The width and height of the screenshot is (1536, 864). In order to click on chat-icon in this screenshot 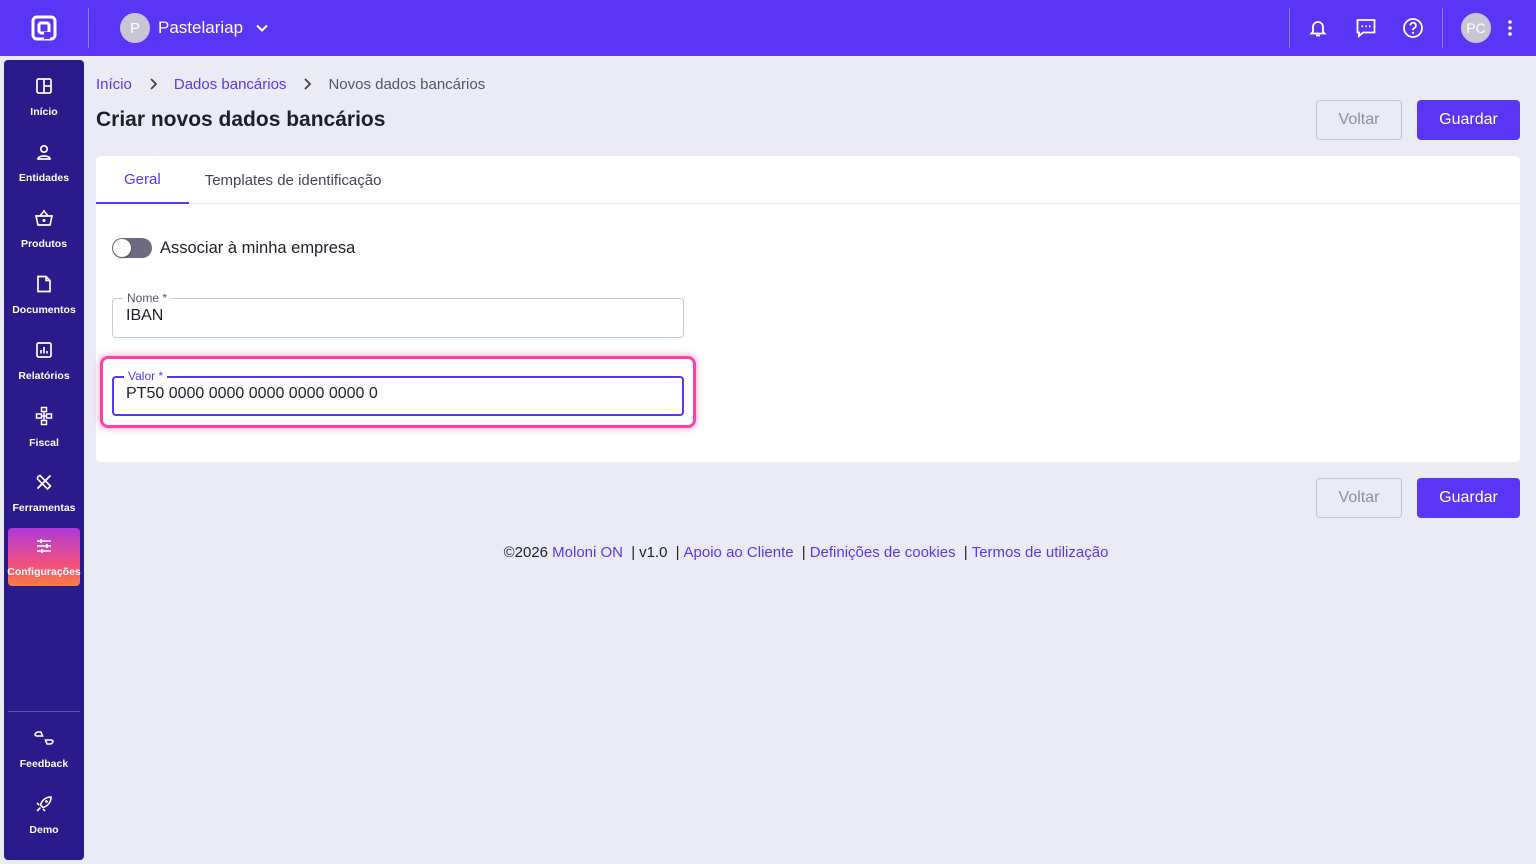, I will do `click(1366, 28)`.